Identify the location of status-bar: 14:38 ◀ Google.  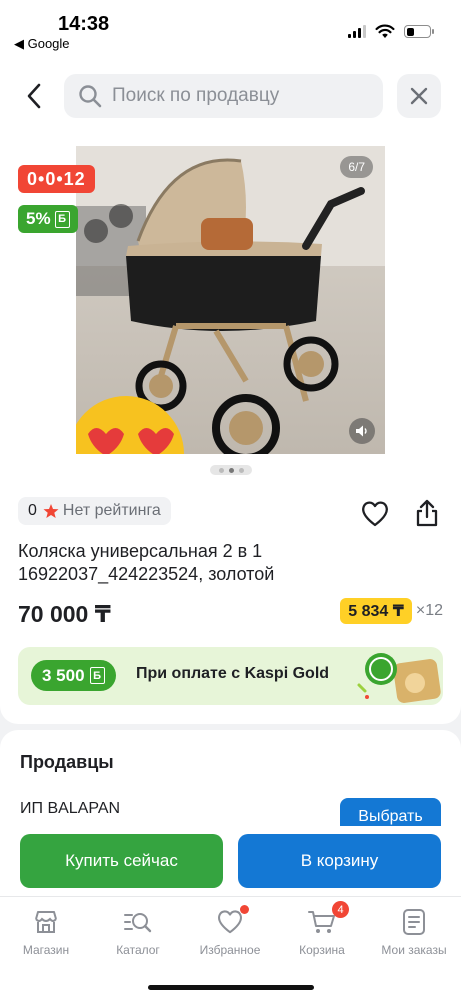
(230, 31).